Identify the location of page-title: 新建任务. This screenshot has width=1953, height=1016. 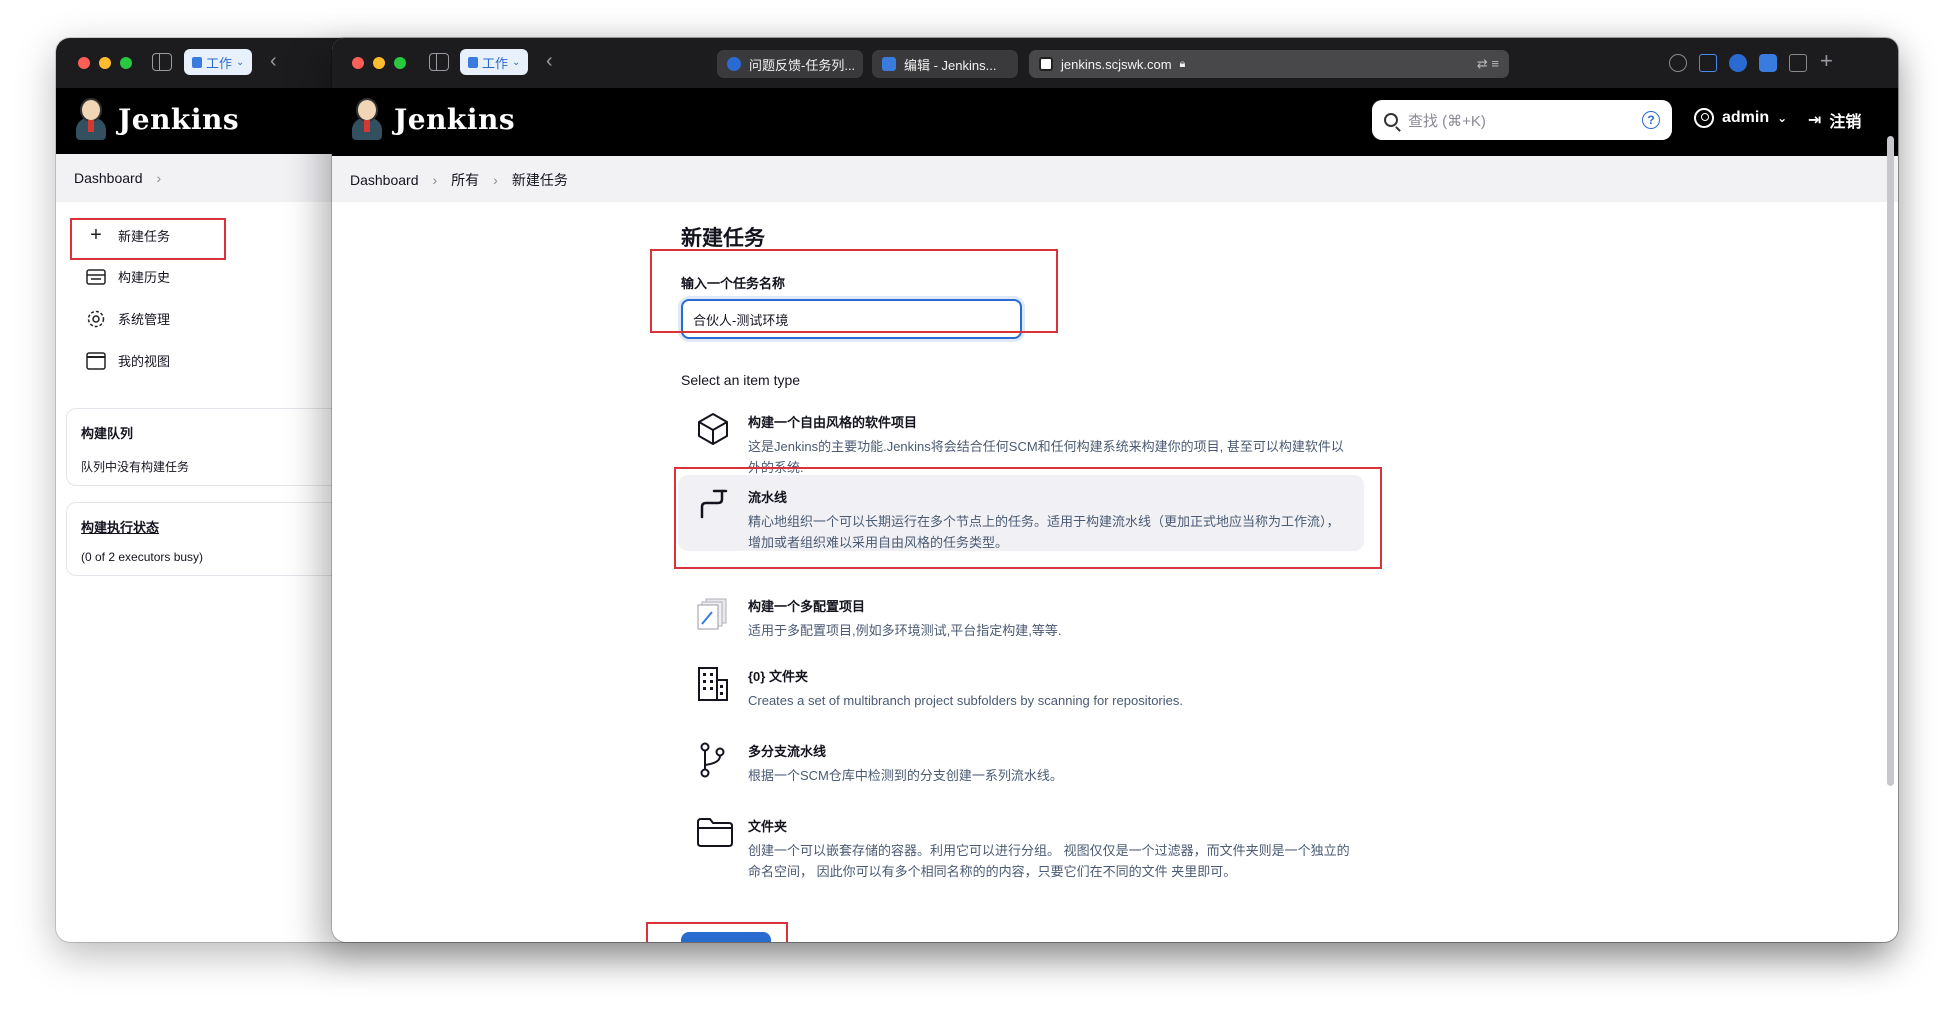
(723, 238).